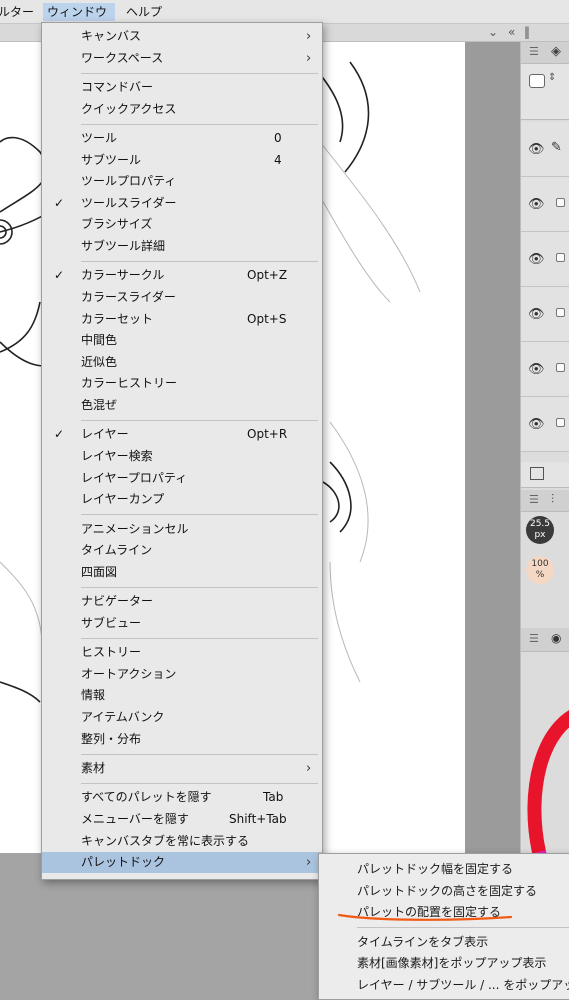 This screenshot has height=1000, width=569. Describe the element at coordinates (182, 499) in the screenshot. I see `menu-item: レイヤーカンプ` at that location.